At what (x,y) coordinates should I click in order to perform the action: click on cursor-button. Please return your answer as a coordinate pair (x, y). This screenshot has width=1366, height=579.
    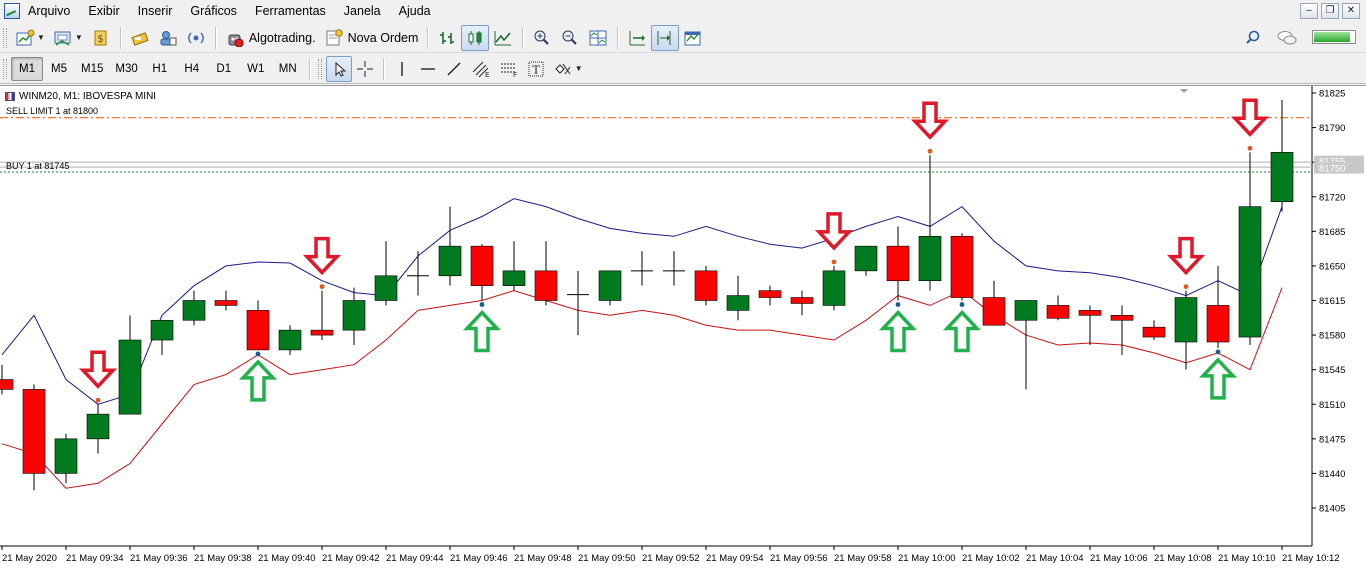
    Looking at the image, I should click on (338, 68).